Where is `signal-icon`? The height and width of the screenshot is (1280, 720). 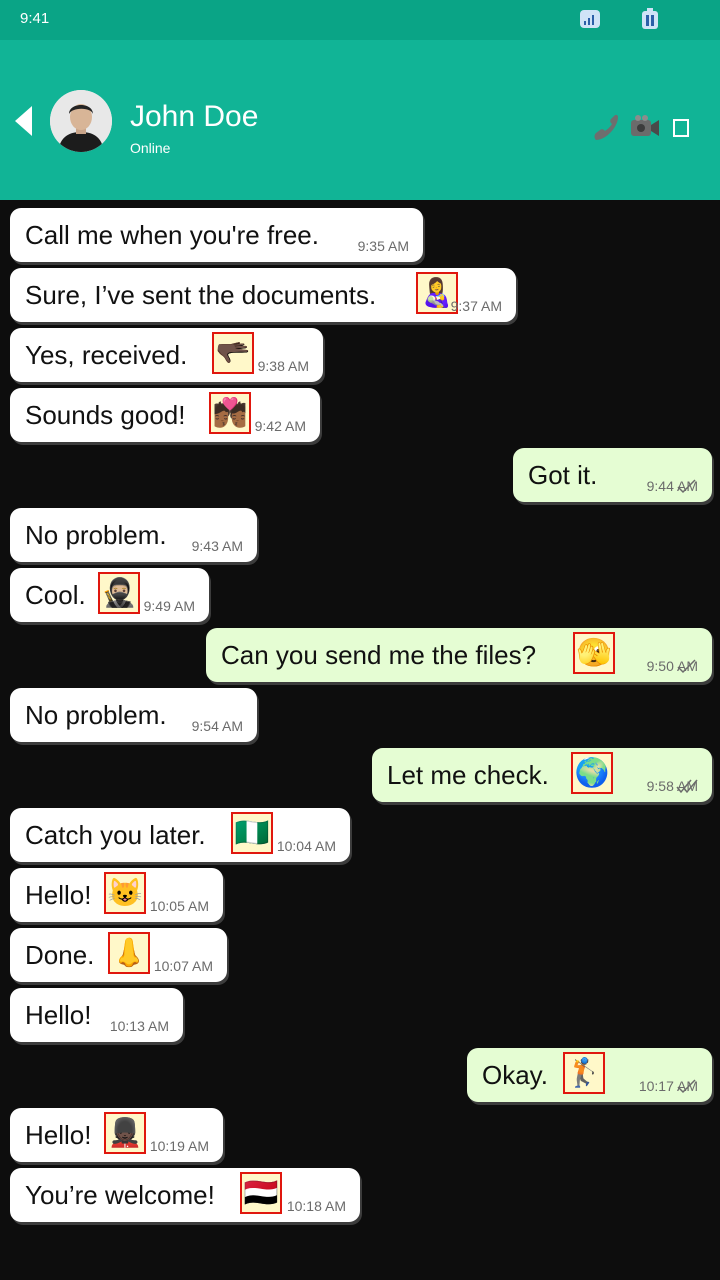 signal-icon is located at coordinates (590, 19).